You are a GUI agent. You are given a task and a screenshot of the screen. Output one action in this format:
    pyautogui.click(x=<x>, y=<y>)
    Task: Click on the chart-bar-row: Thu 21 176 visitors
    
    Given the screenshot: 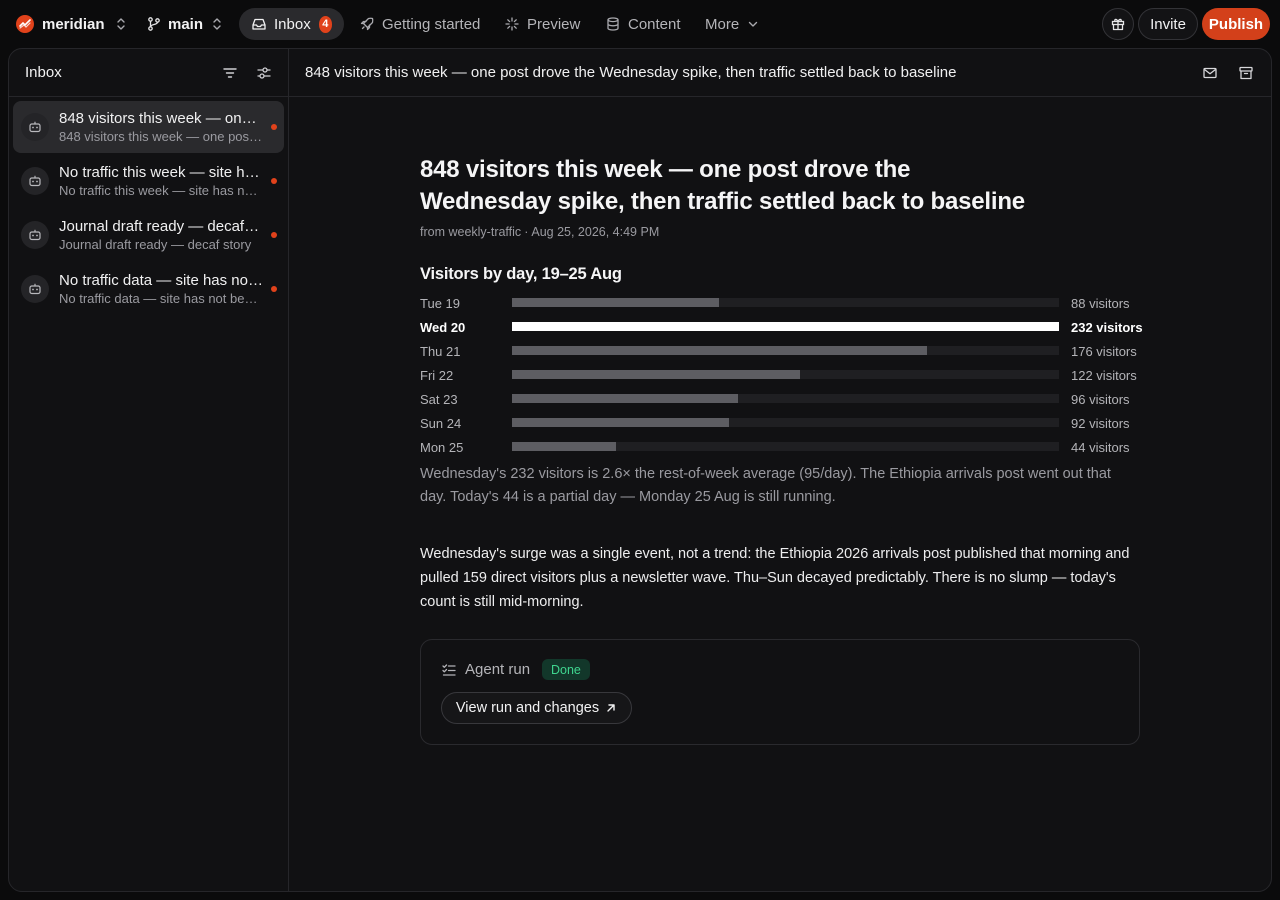 What is the action you would take?
    pyautogui.click(x=780, y=351)
    